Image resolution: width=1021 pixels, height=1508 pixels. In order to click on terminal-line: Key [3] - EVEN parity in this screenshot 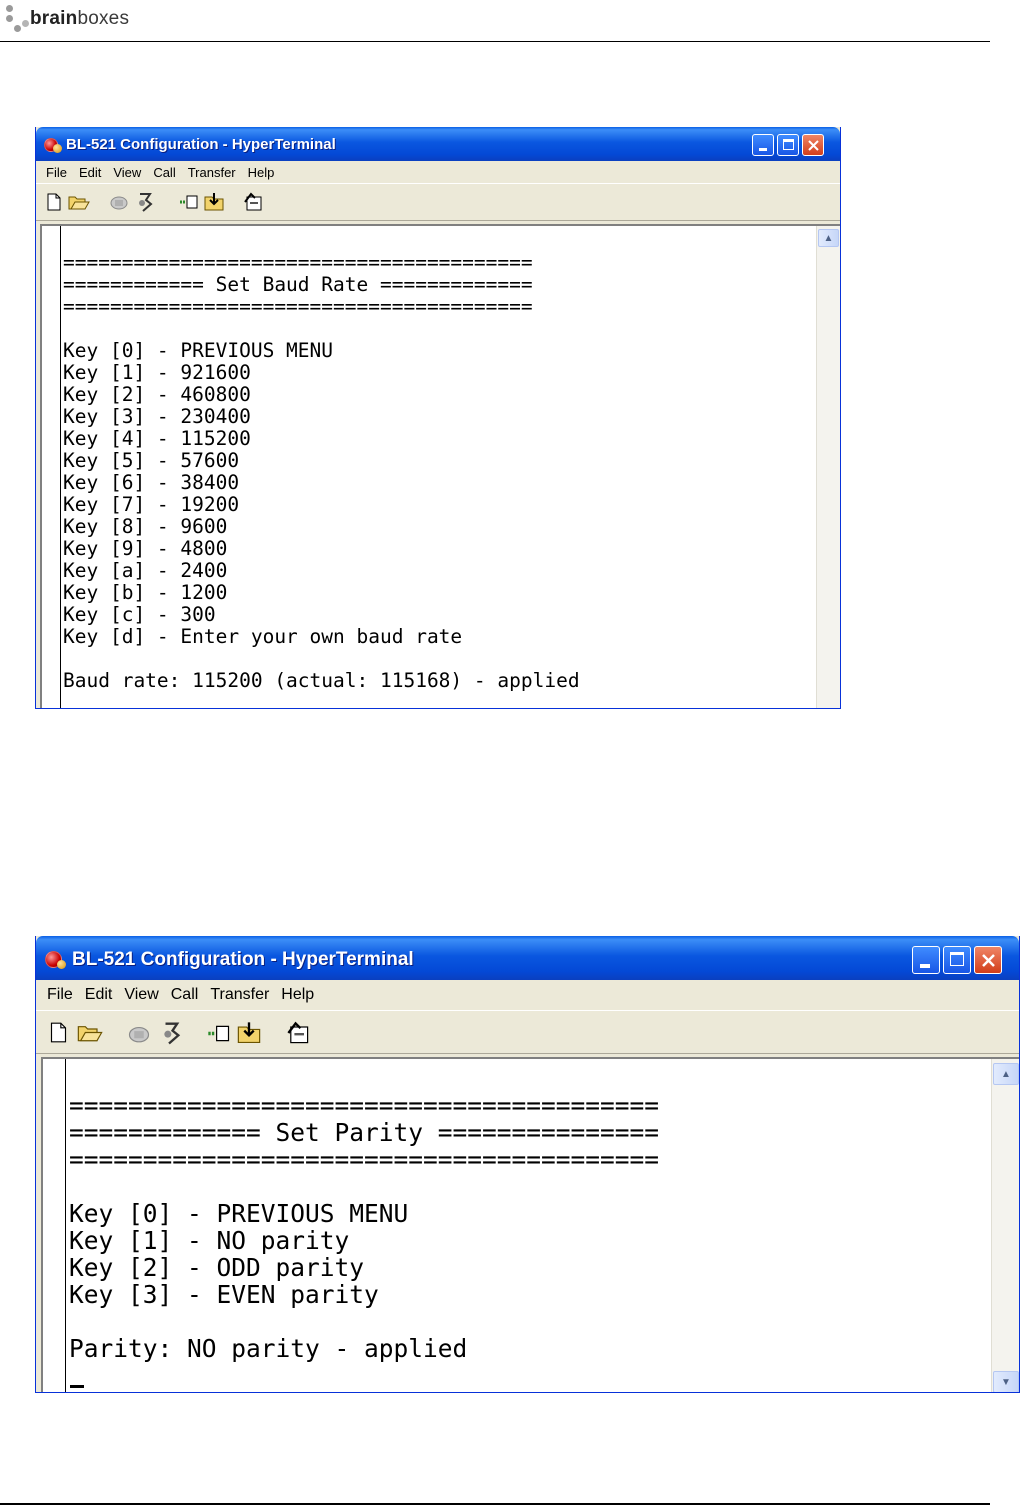, I will do `click(224, 1294)`.